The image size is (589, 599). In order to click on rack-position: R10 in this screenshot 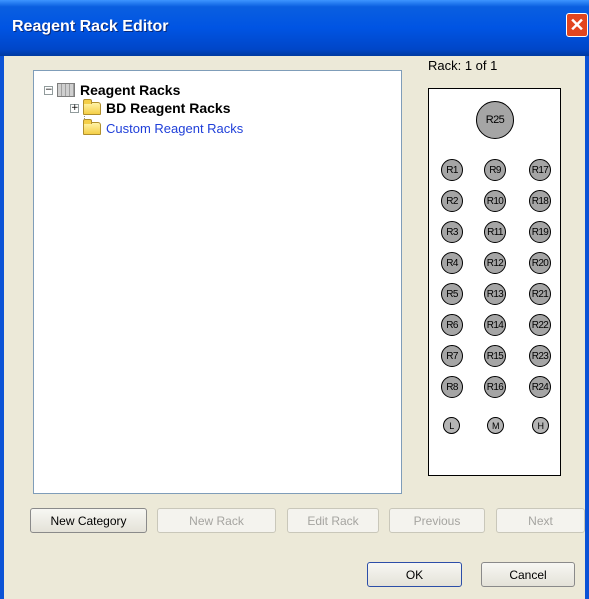, I will do `click(495, 201)`.